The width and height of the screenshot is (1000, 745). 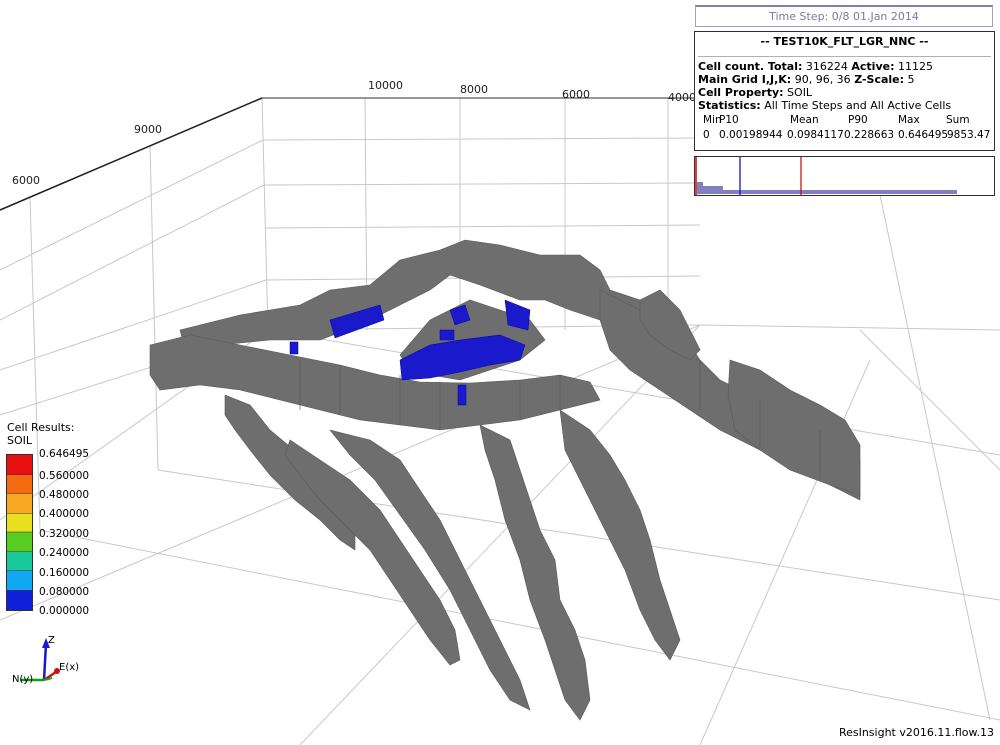 I want to click on histogram, so click(x=844, y=176).